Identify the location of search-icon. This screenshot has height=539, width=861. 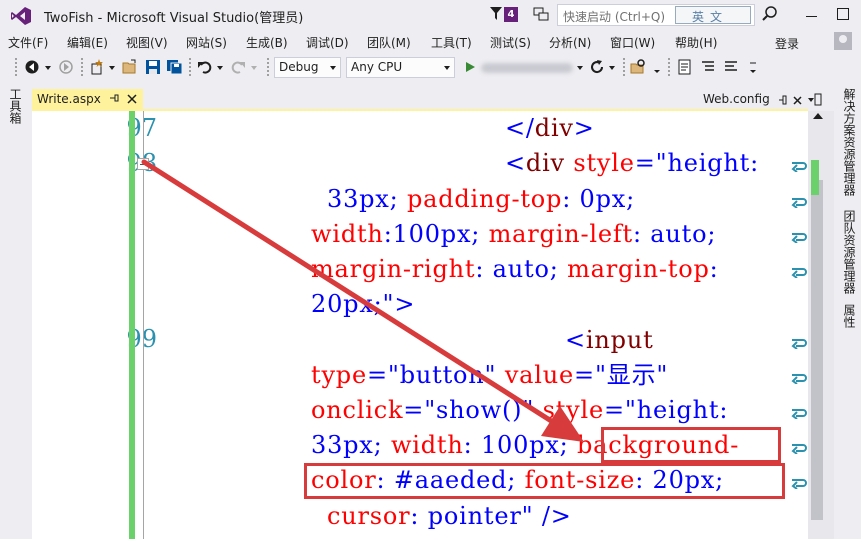
(770, 14).